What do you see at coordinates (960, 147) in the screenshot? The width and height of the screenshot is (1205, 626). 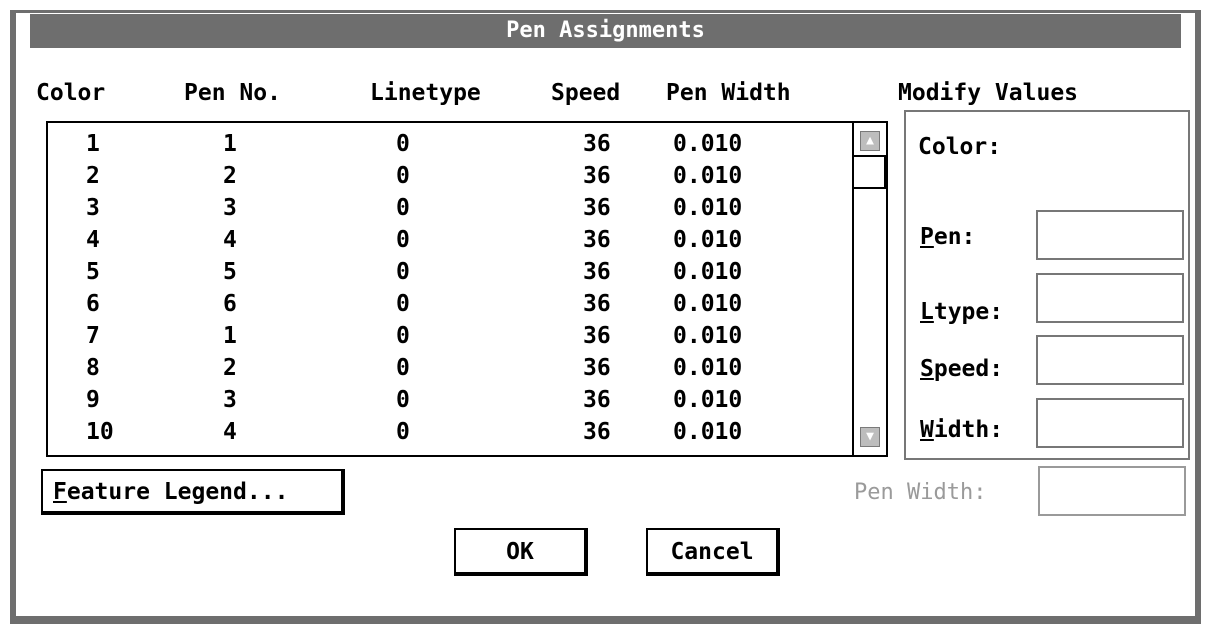 I see `color-label: Color:` at bounding box center [960, 147].